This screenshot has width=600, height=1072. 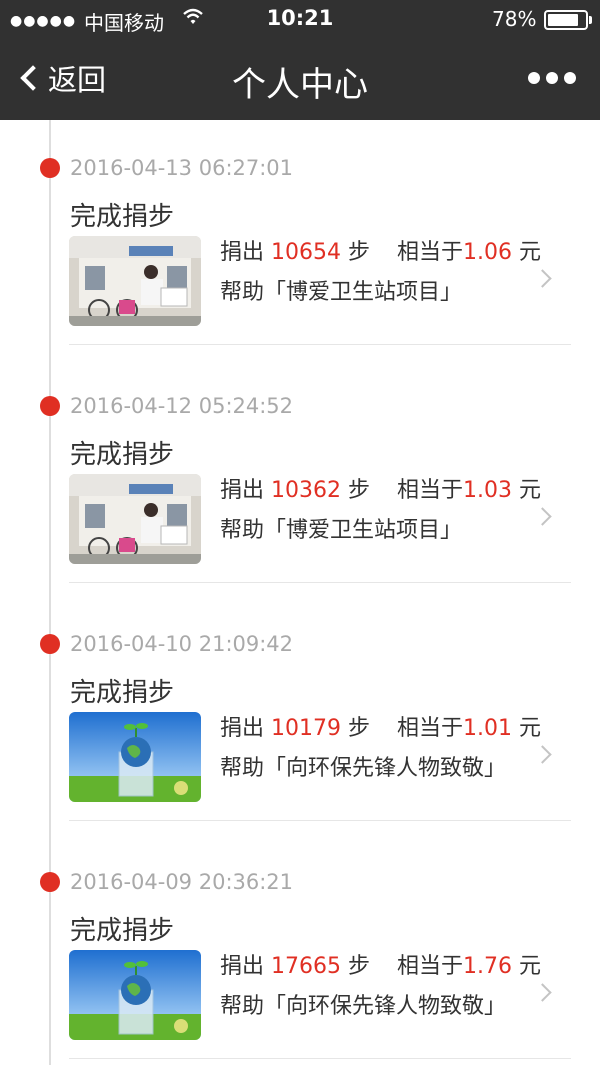 What do you see at coordinates (306, 966) in the screenshot?
I see `steps-value: 17665` at bounding box center [306, 966].